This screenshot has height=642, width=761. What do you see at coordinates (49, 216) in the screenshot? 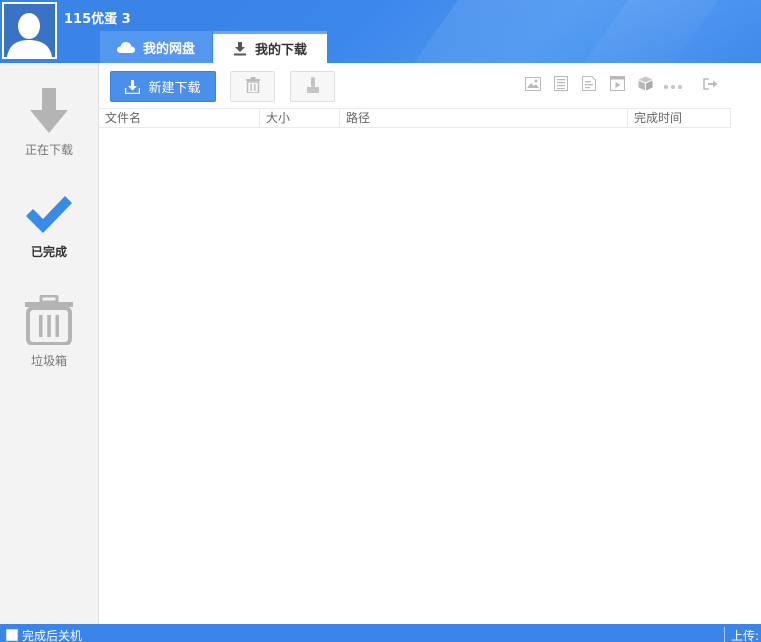
I see `checkmark-icon` at bounding box center [49, 216].